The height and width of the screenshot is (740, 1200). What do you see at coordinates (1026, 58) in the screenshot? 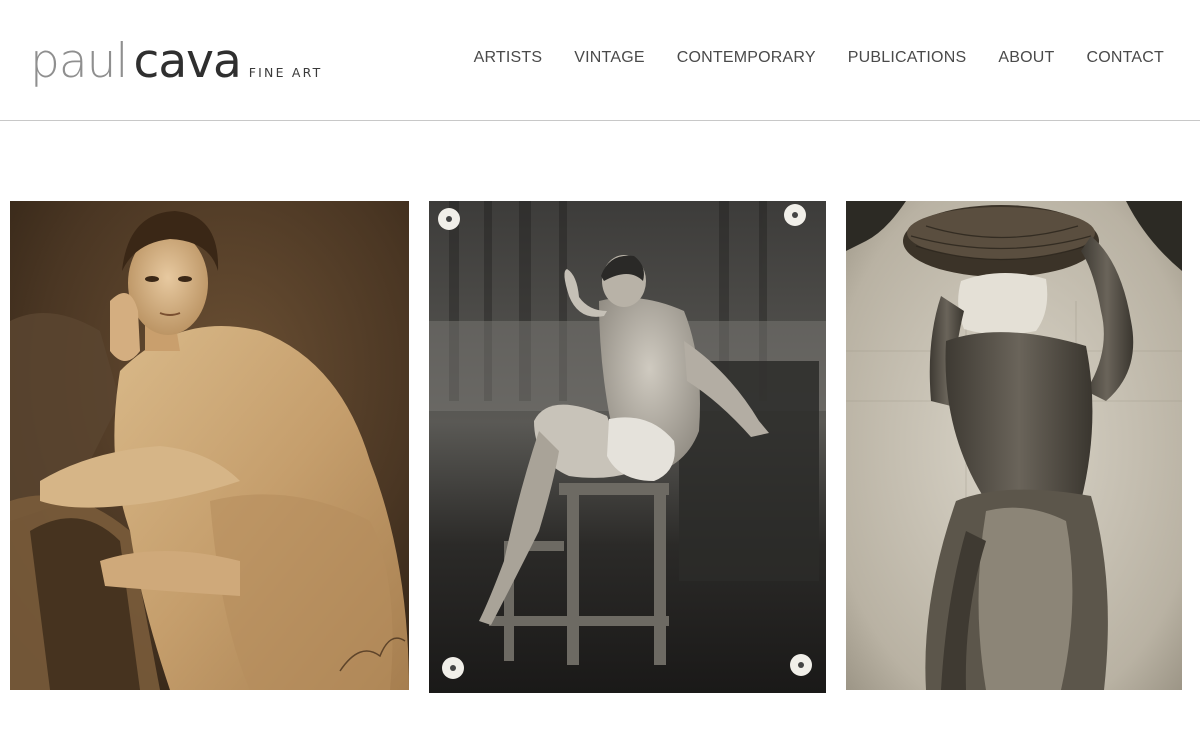
I see `nav-item-about: ABOUT` at bounding box center [1026, 58].